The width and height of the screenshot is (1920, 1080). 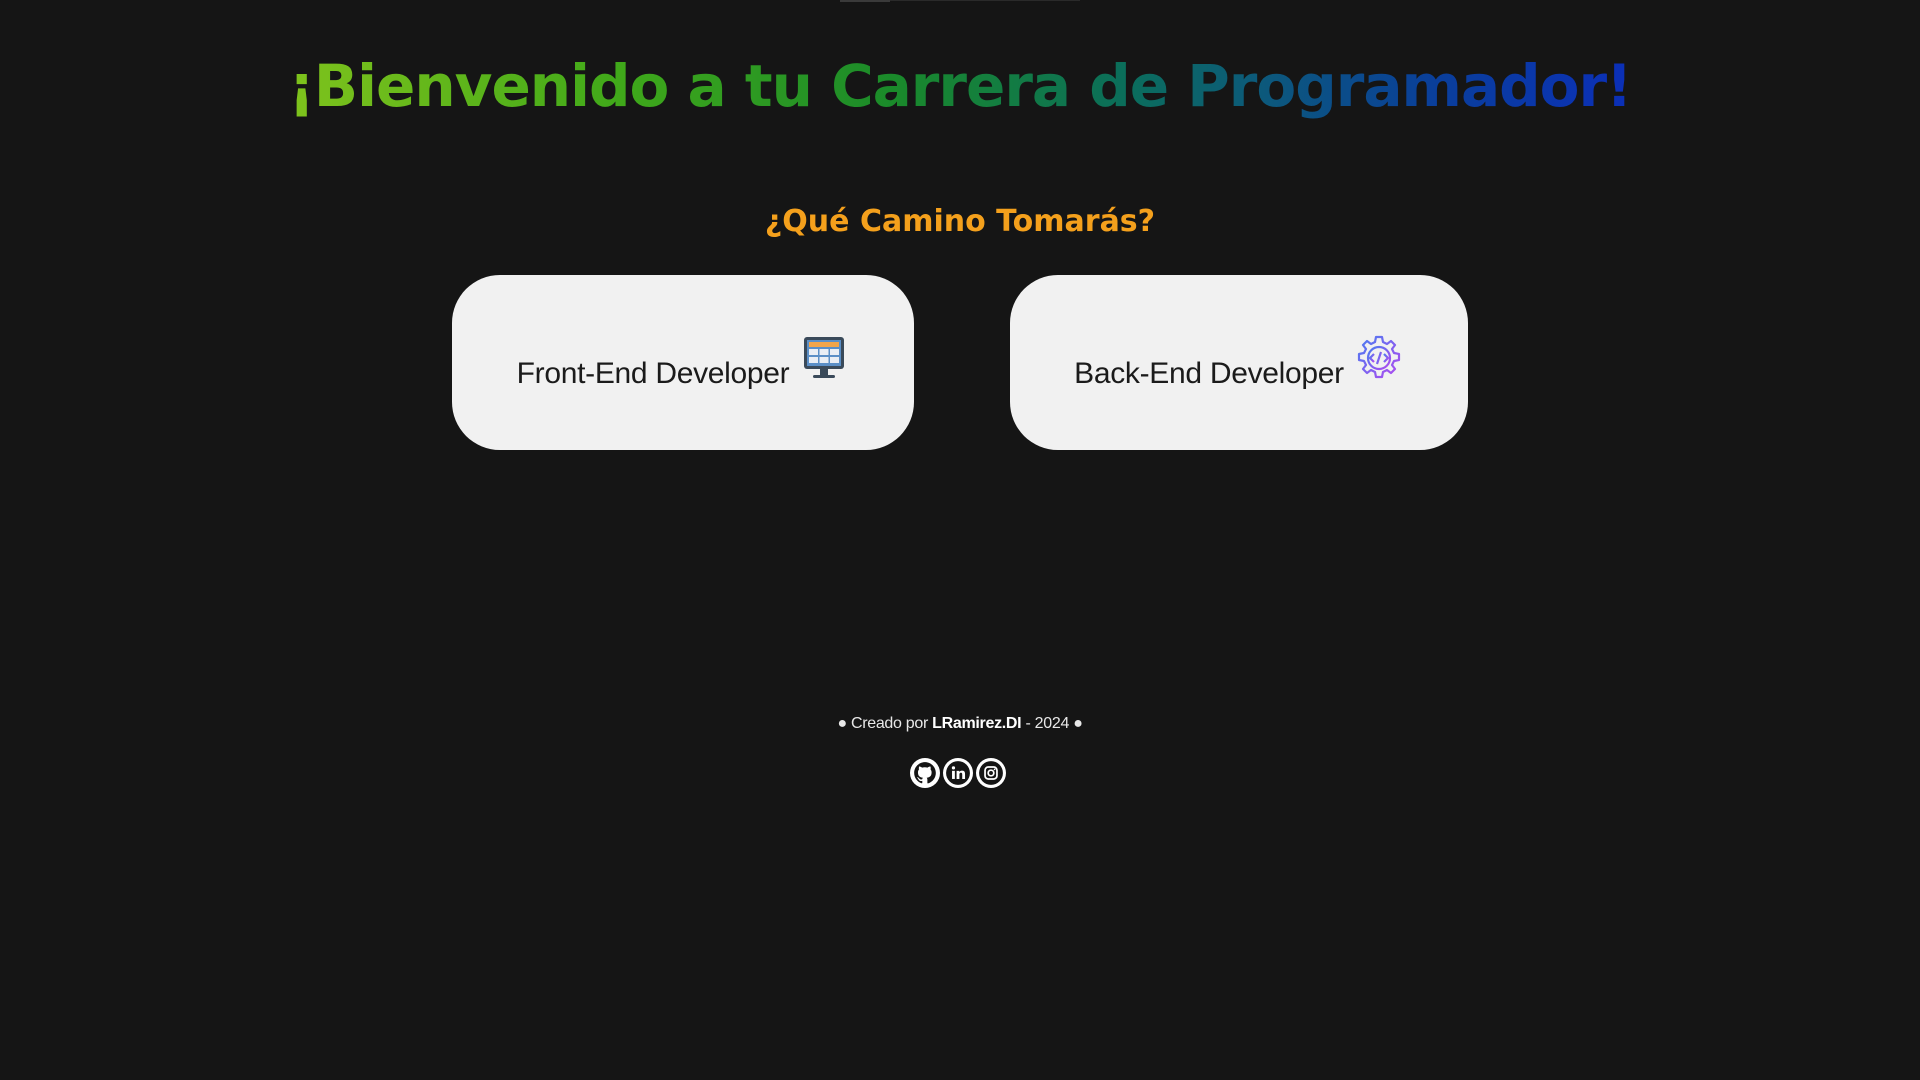 I want to click on footer-credit: ● Creado por LRamirez.DI - 2024 ●, so click(x=960, y=724).